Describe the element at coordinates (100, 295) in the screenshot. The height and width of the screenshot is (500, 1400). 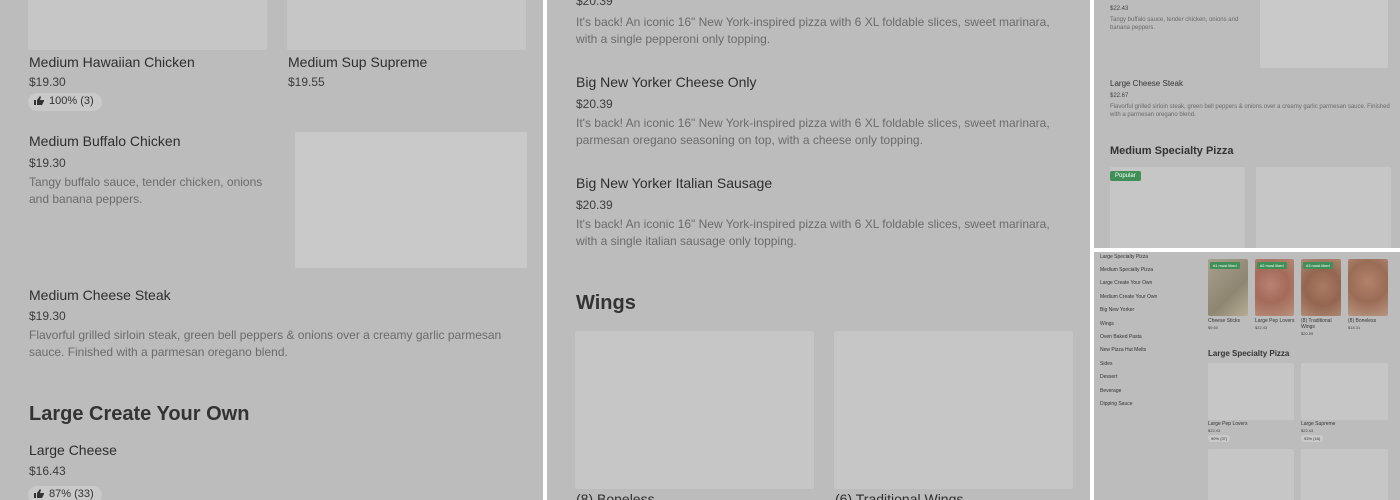
I see `item-name: Medium Cheese Steak` at that location.